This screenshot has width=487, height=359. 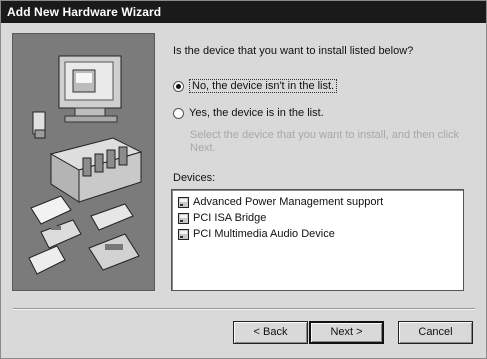 What do you see at coordinates (263, 86) in the screenshot?
I see `option-not-in-list-label: No, the device isn't in the list.` at bounding box center [263, 86].